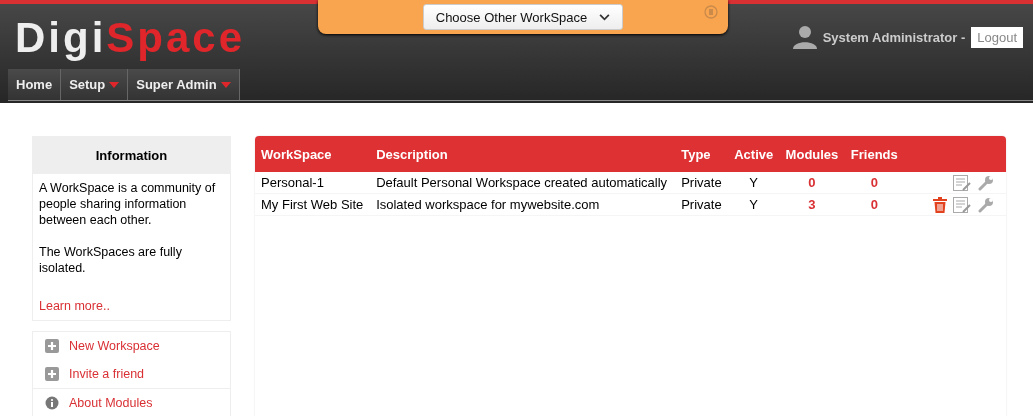  I want to click on learn-more-link: Learn more.., so click(74, 306).